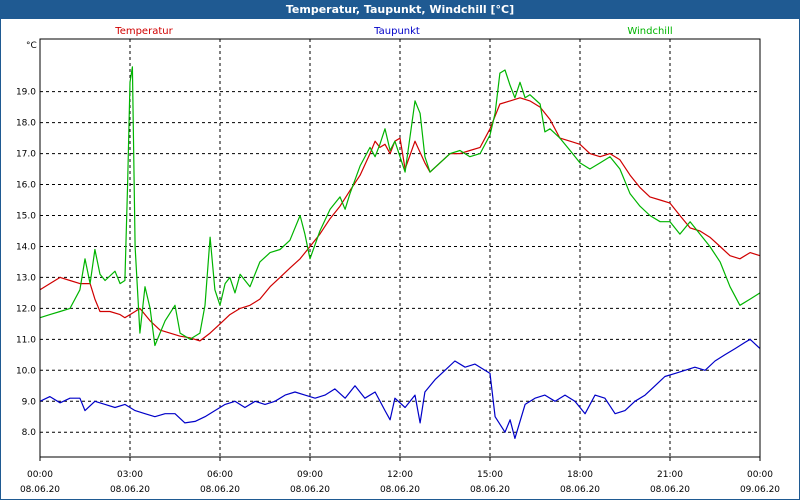  Describe the element at coordinates (220, 475) in the screenshot. I see `x-tick-time: 06:00` at that location.